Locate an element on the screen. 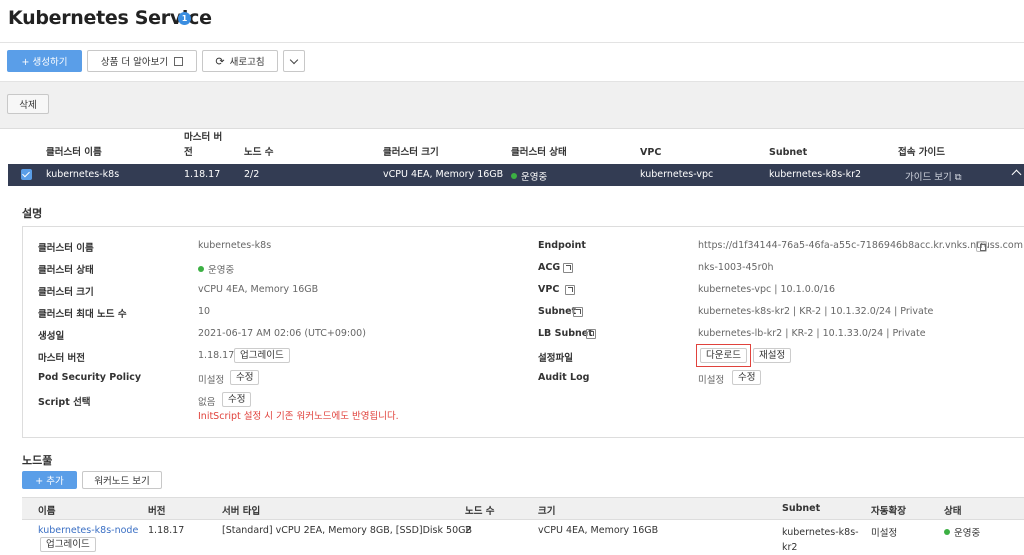  nodepool-nodes-cell: 2 is located at coordinates (468, 530).